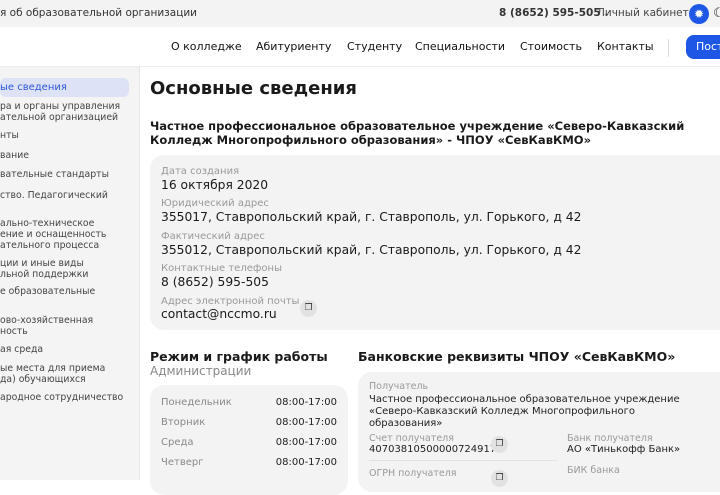  I want to click on bank-name-label: Банк получателя, so click(610, 438).